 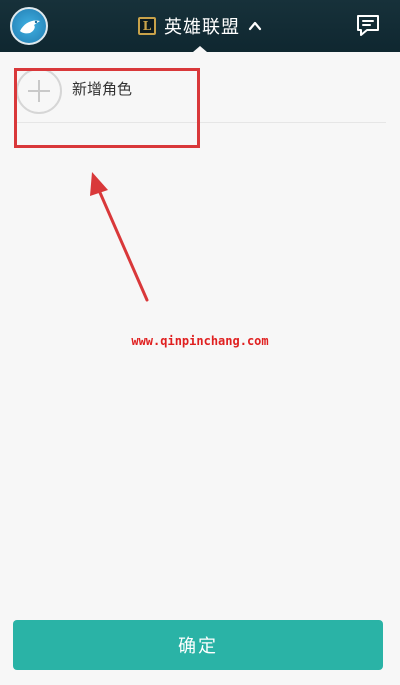 I want to click on confirm-button: 确定, so click(x=198, y=645).